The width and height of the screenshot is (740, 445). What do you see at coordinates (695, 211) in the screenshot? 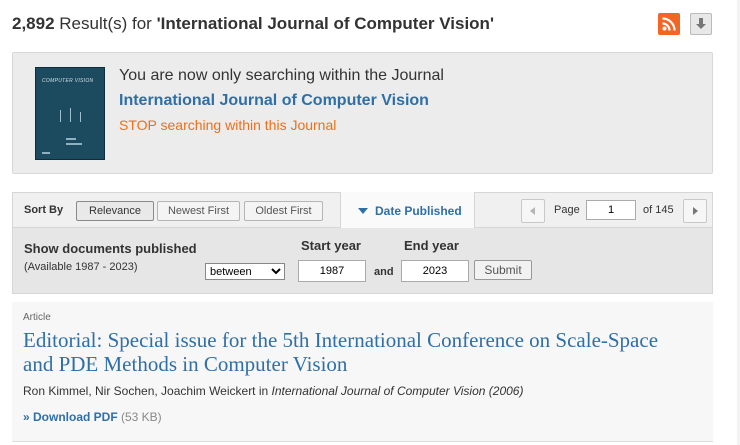
I see `next-page-button` at bounding box center [695, 211].